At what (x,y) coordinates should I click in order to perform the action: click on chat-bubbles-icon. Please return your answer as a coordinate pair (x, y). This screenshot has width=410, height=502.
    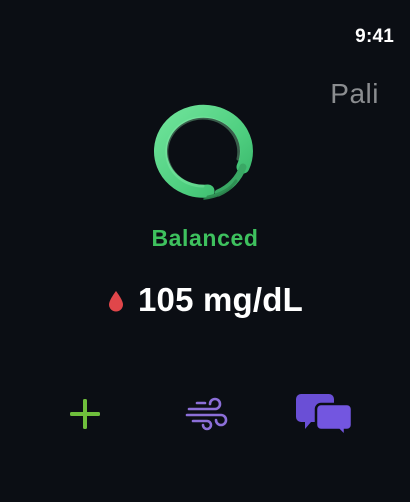
    Looking at the image, I should click on (325, 416).